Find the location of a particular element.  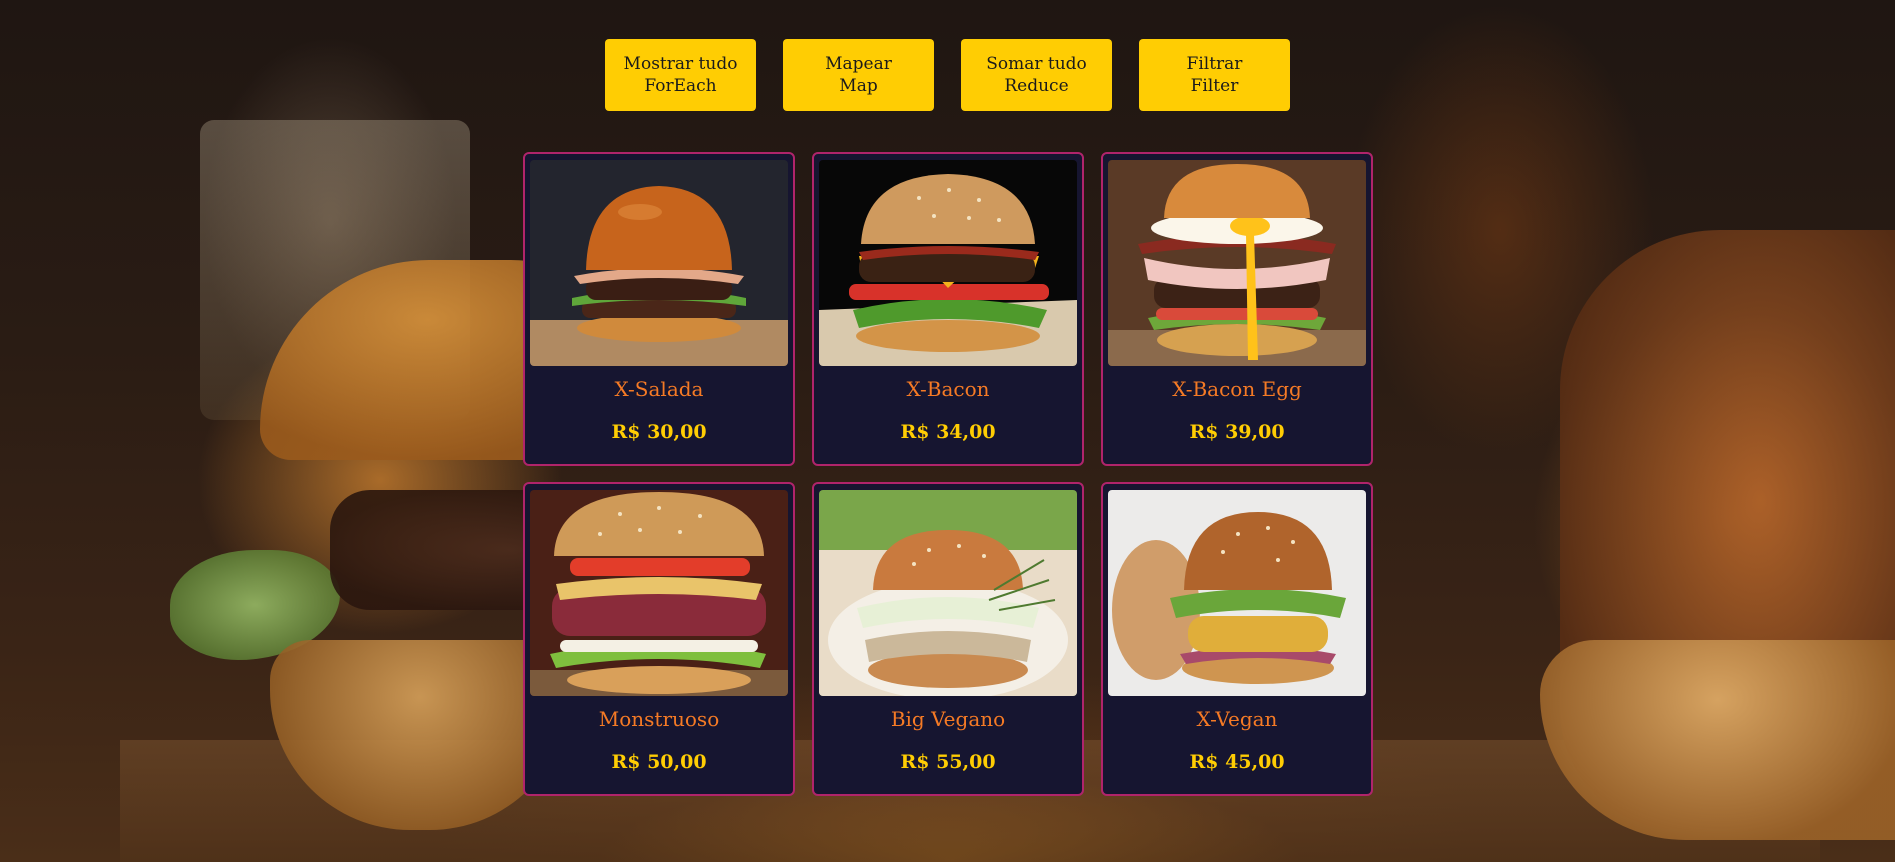

item-price: R$ 39,00 is located at coordinates (1237, 432).